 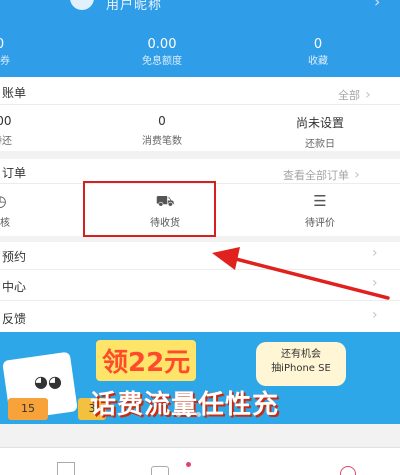 I want to click on order-pending-review: ◷ 审核, so click(x=12, y=210).